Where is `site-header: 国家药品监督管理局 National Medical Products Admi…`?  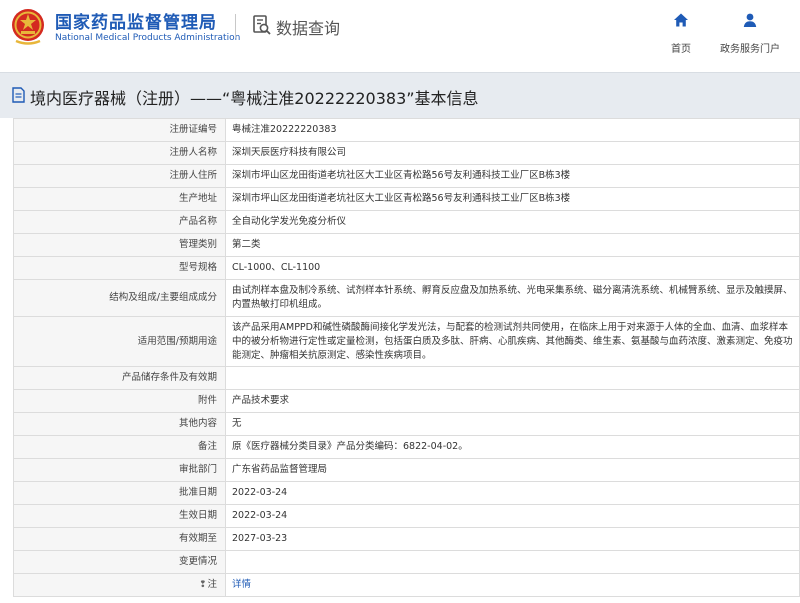 site-header: 国家药品监督管理局 National Medical Products Admi… is located at coordinates (400, 31).